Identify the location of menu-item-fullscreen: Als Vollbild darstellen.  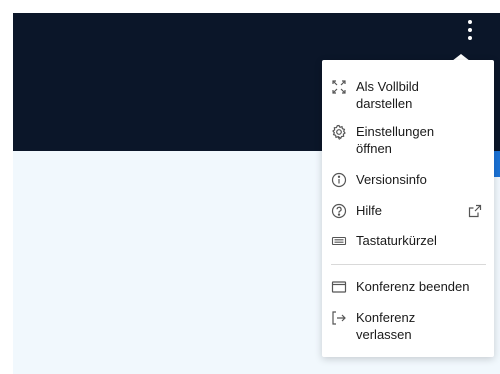
(408, 95).